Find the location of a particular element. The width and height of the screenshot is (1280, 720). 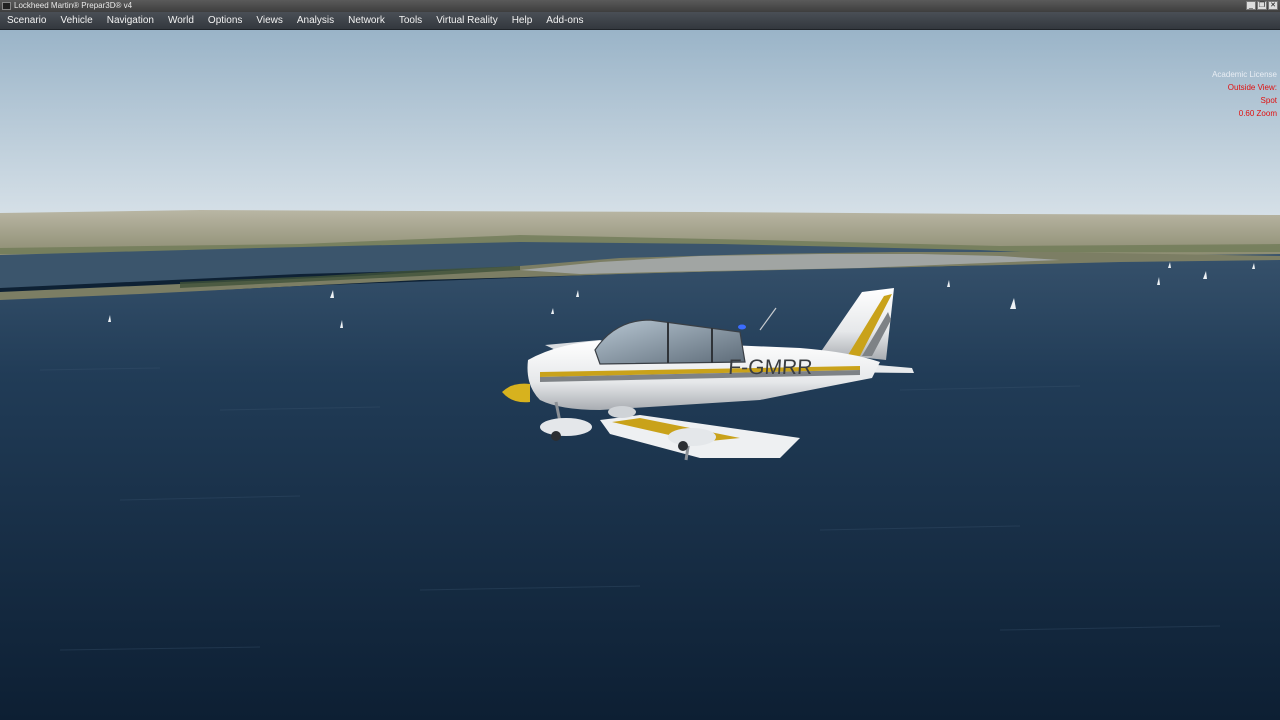

menu-analysis: Analysis is located at coordinates (315, 21).